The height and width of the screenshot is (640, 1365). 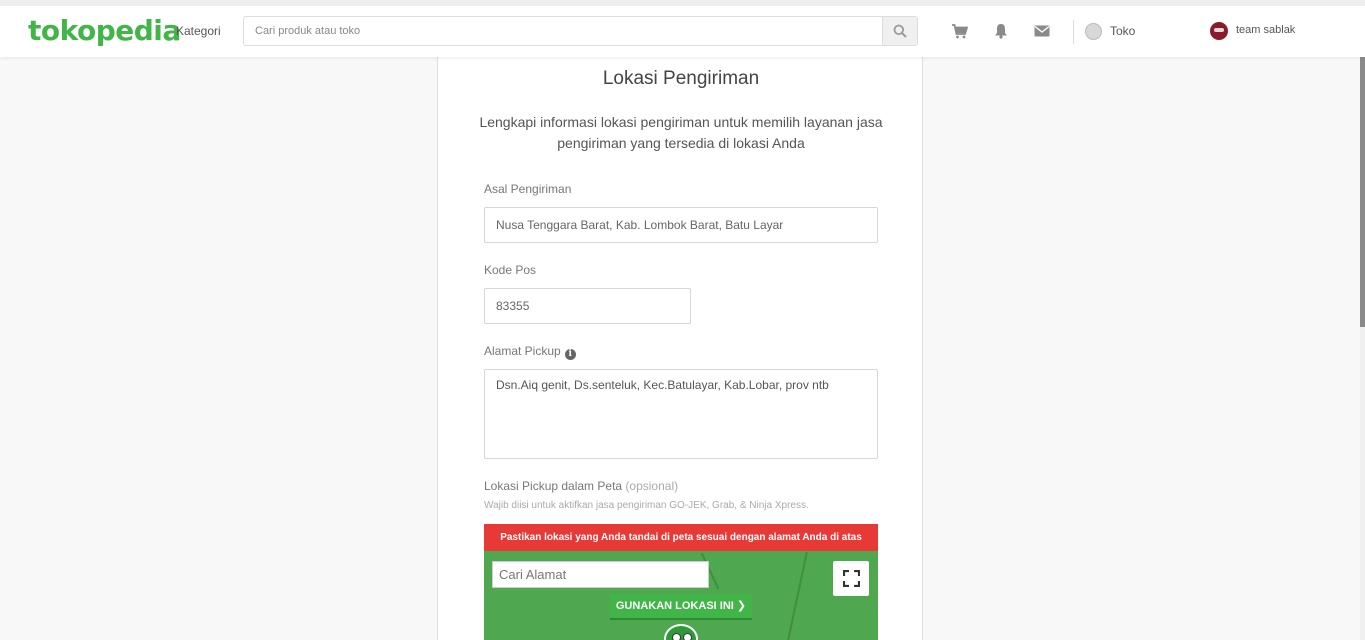 I want to click on user-menu: team sablak, so click(x=1265, y=30).